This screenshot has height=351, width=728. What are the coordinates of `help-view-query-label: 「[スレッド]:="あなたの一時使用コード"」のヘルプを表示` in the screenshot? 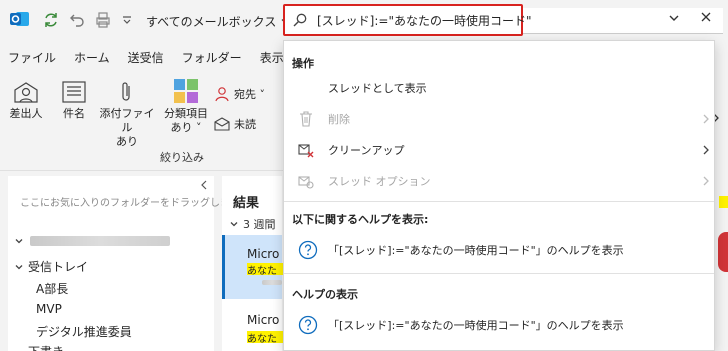 It's located at (476, 325).